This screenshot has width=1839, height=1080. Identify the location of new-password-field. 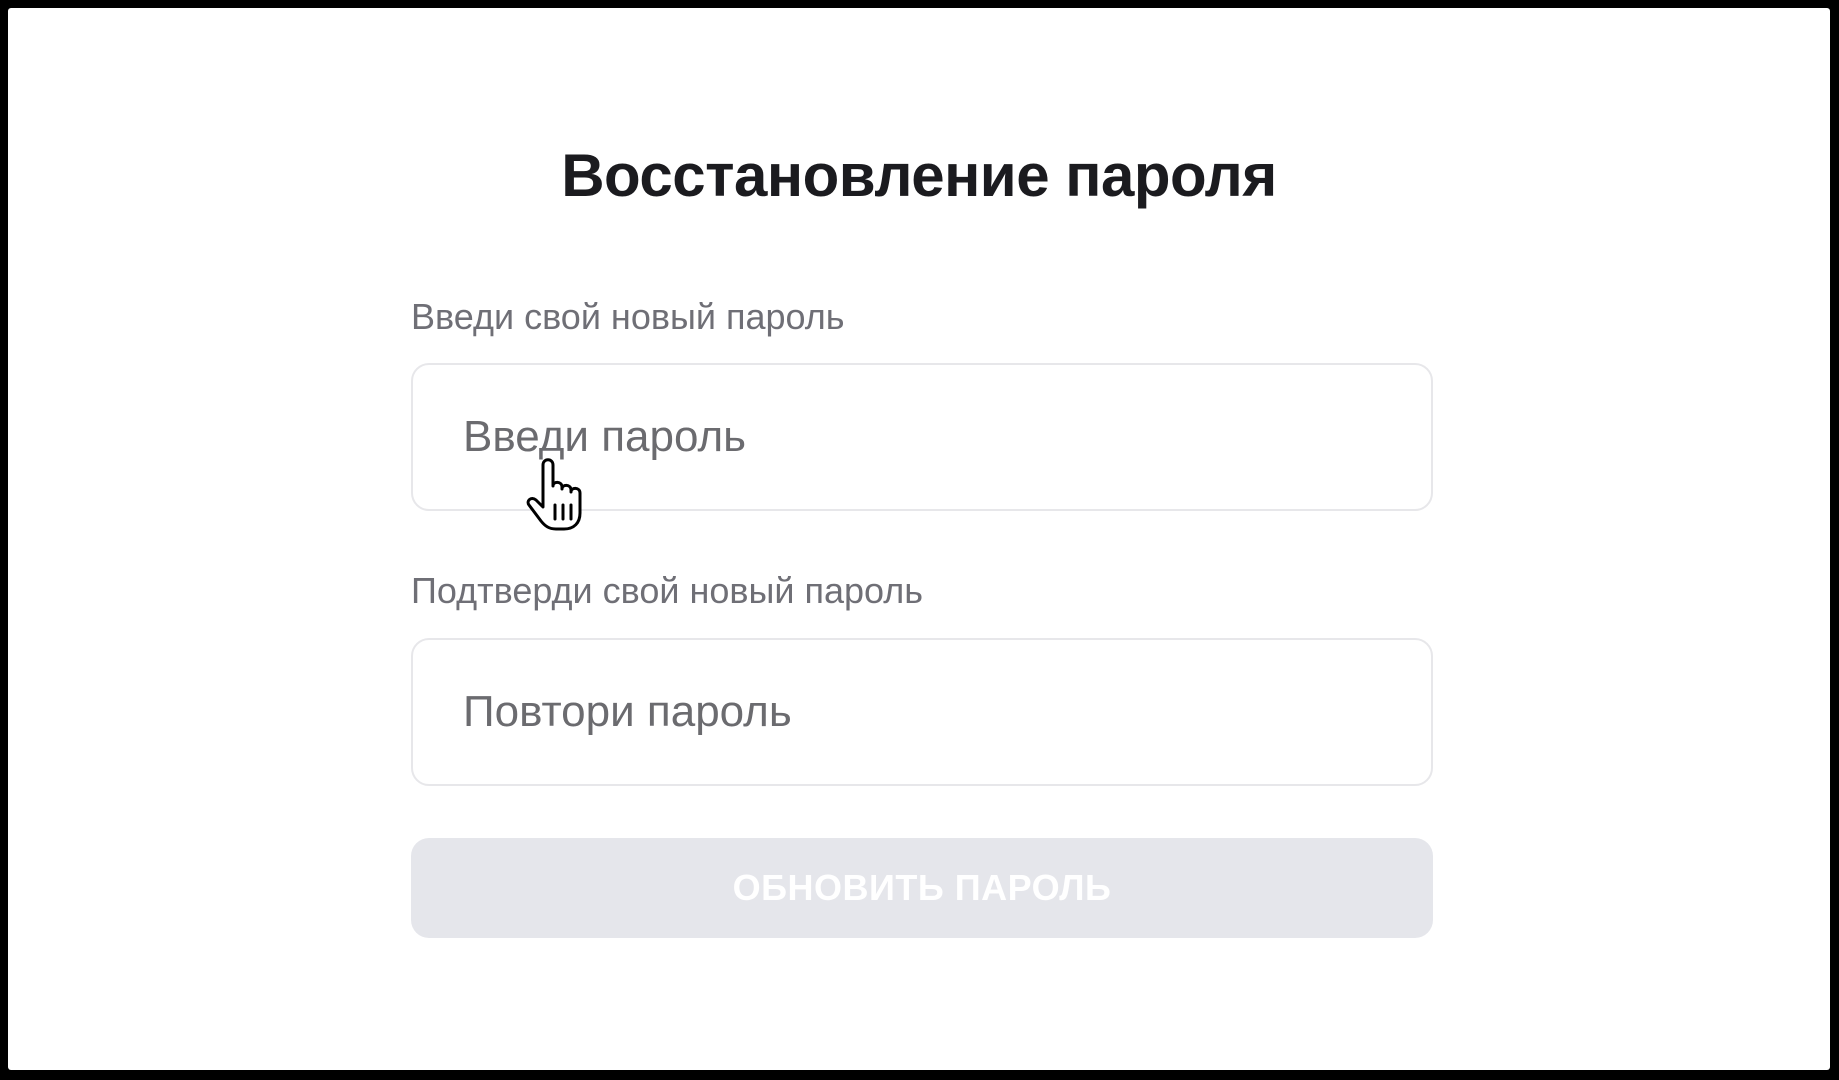
(922, 437).